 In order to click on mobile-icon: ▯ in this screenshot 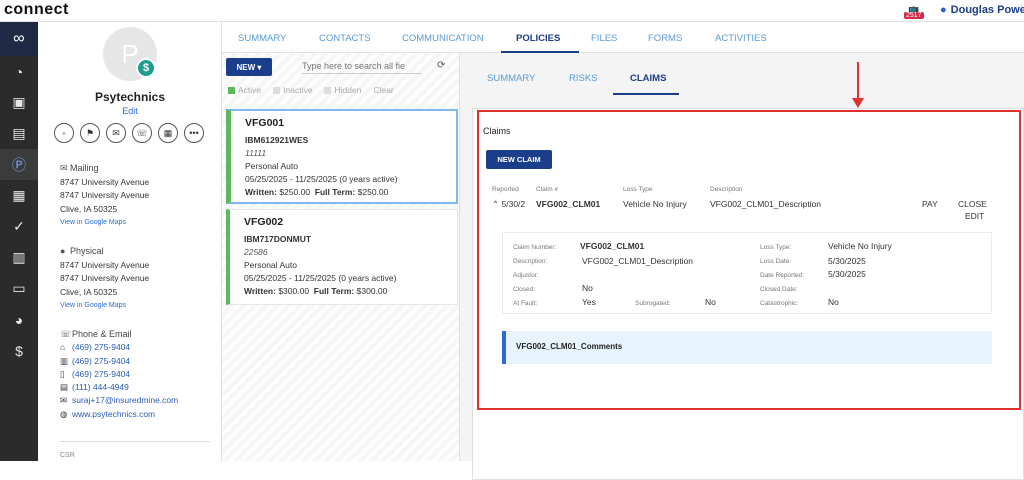, I will do `click(62, 373)`.